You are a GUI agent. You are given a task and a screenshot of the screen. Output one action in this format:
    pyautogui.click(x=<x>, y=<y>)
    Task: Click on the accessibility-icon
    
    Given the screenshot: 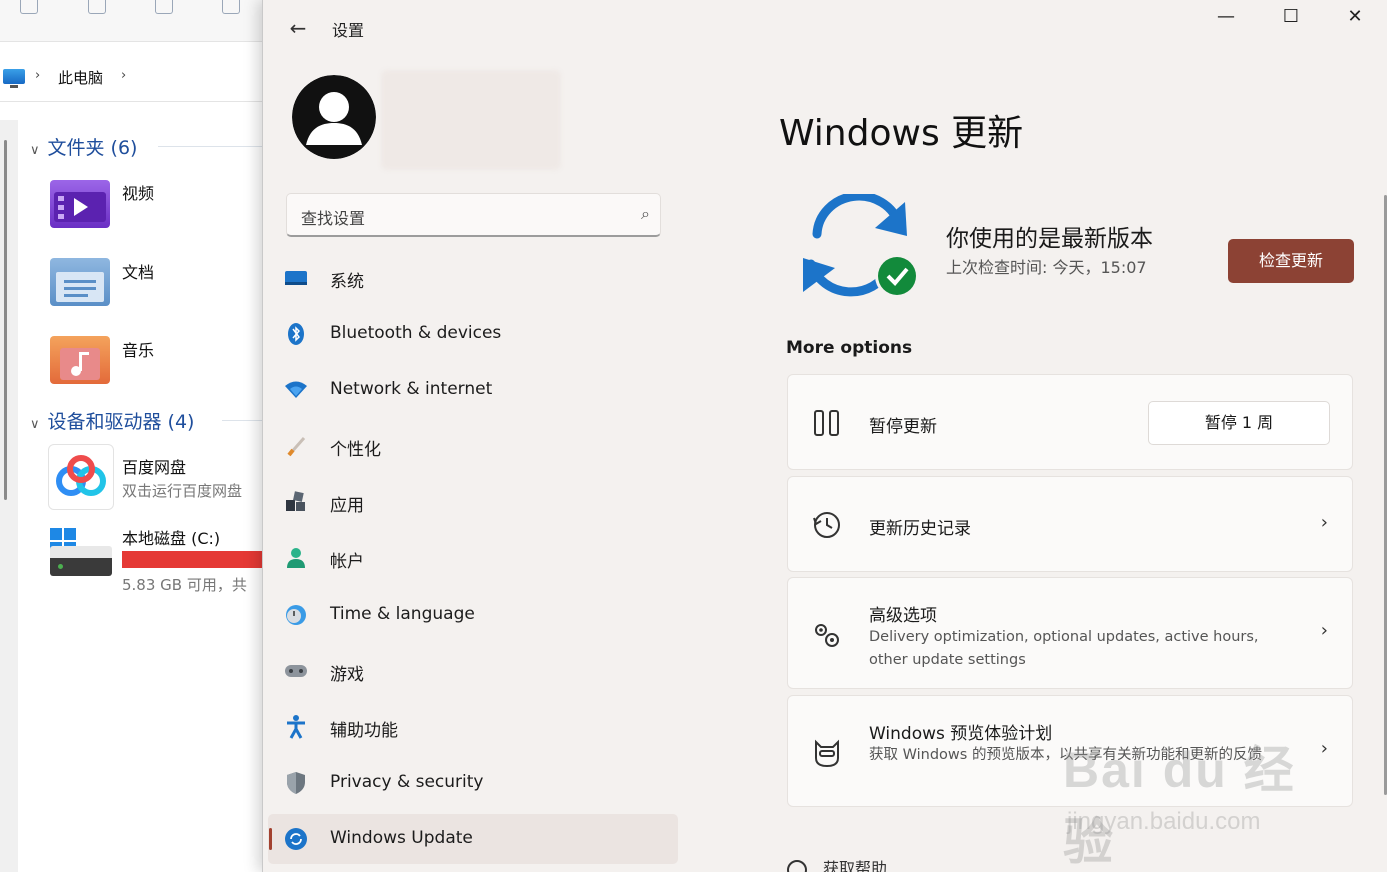 What is the action you would take?
    pyautogui.click(x=296, y=727)
    